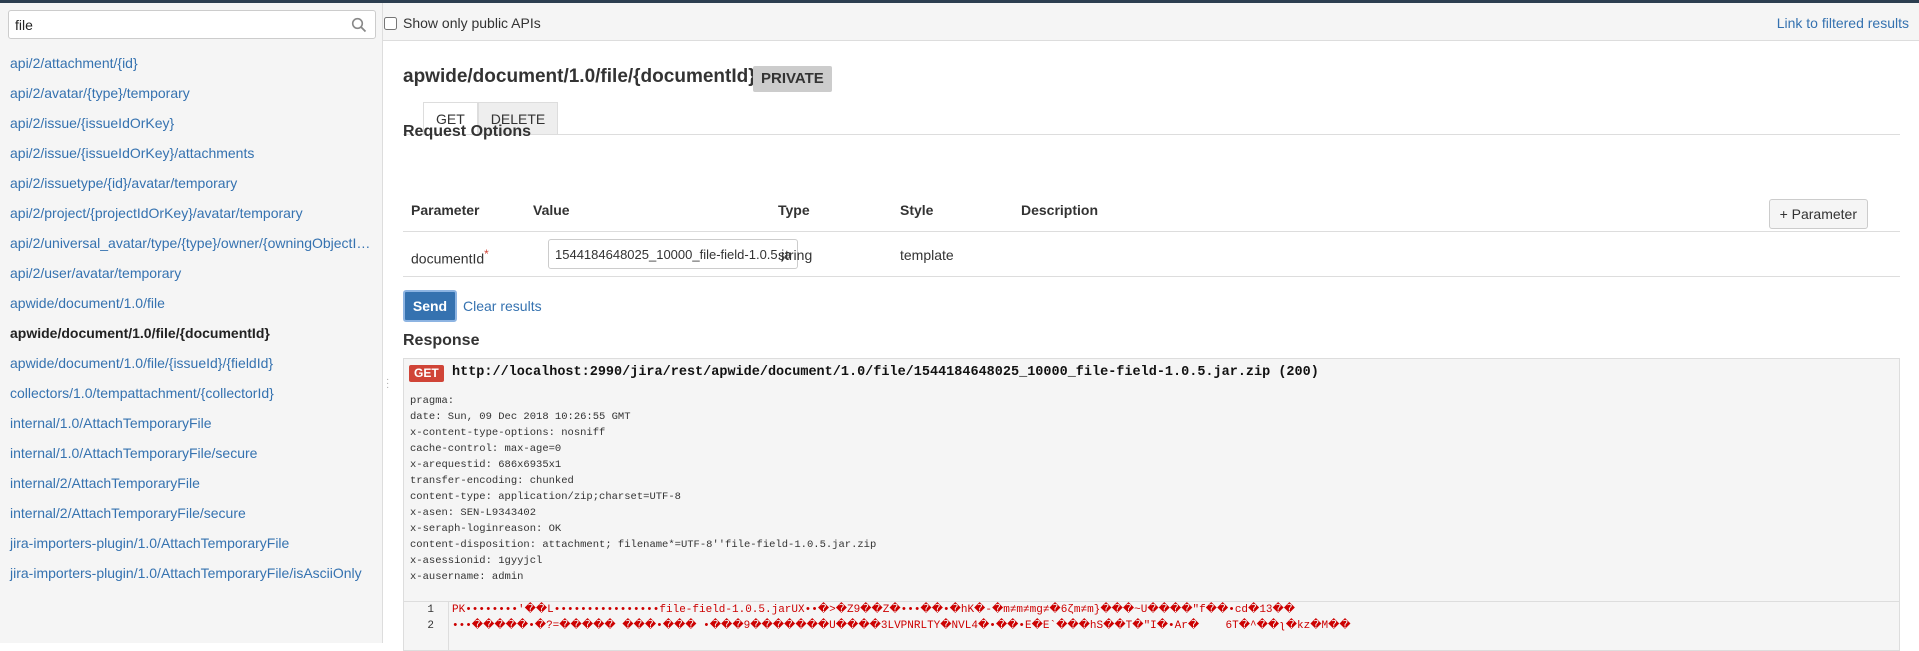 The height and width of the screenshot is (651, 1919). I want to click on col-value: Value, so click(551, 210).